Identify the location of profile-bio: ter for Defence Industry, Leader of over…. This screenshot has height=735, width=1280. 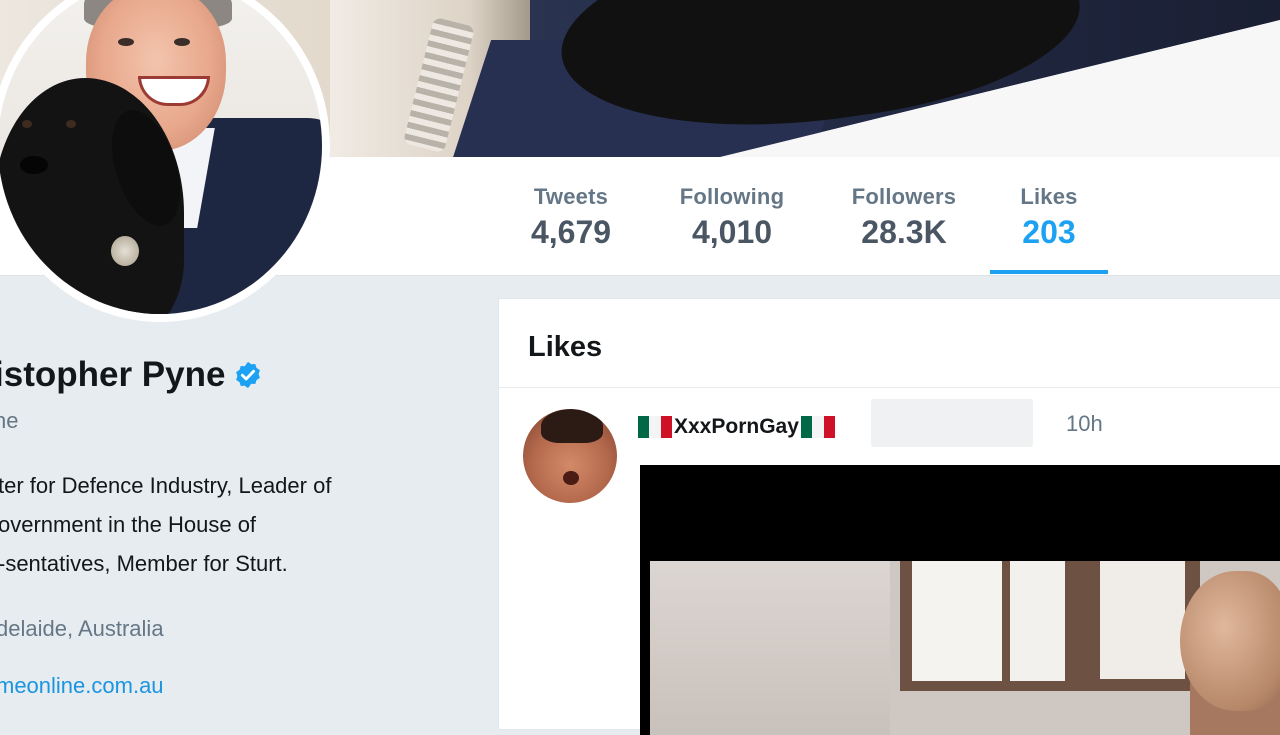
(234, 524).